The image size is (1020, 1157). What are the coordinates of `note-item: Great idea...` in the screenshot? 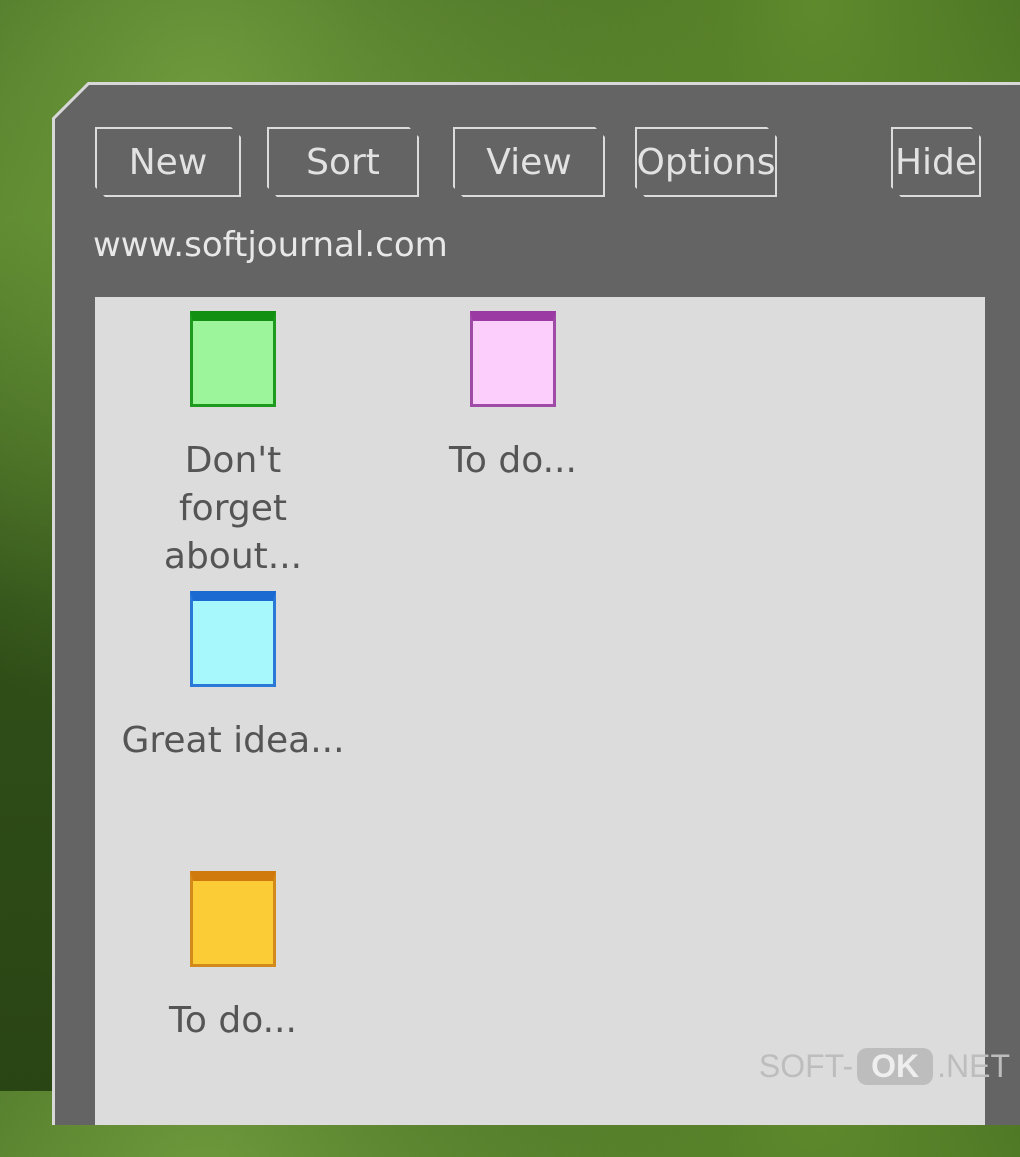 It's located at (233, 678).